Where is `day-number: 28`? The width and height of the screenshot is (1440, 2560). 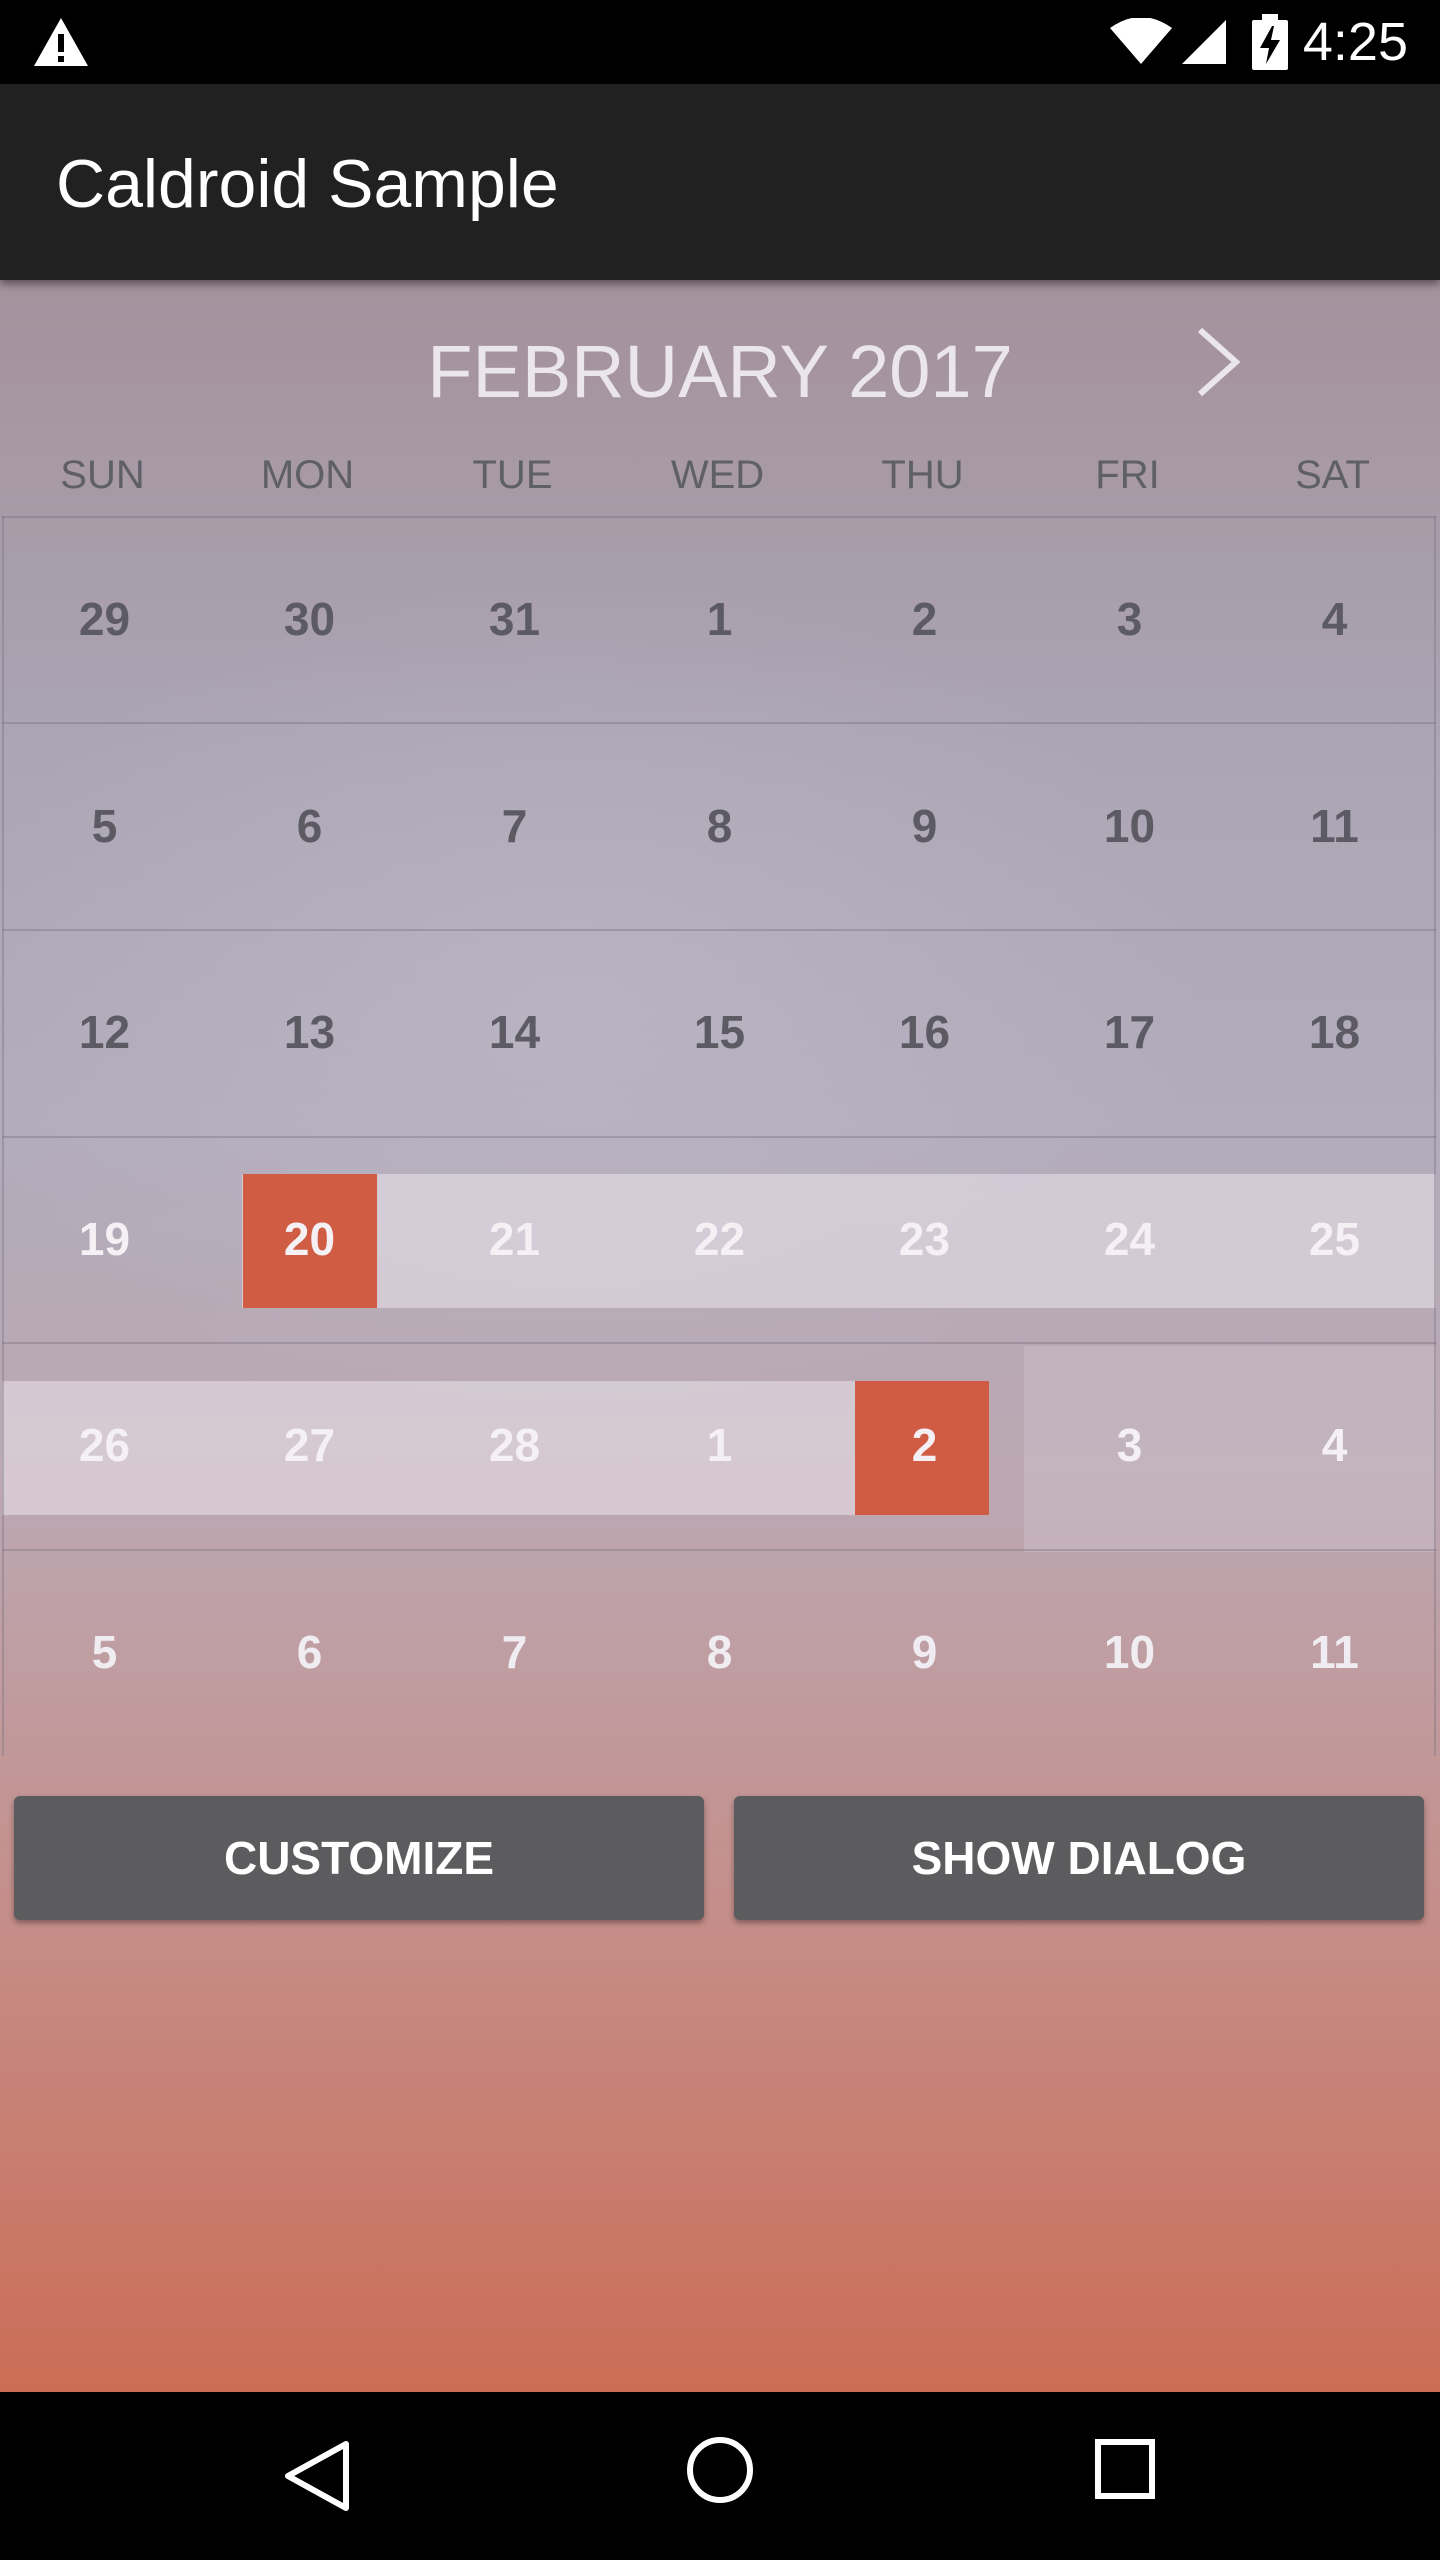
day-number: 28 is located at coordinates (514, 1445).